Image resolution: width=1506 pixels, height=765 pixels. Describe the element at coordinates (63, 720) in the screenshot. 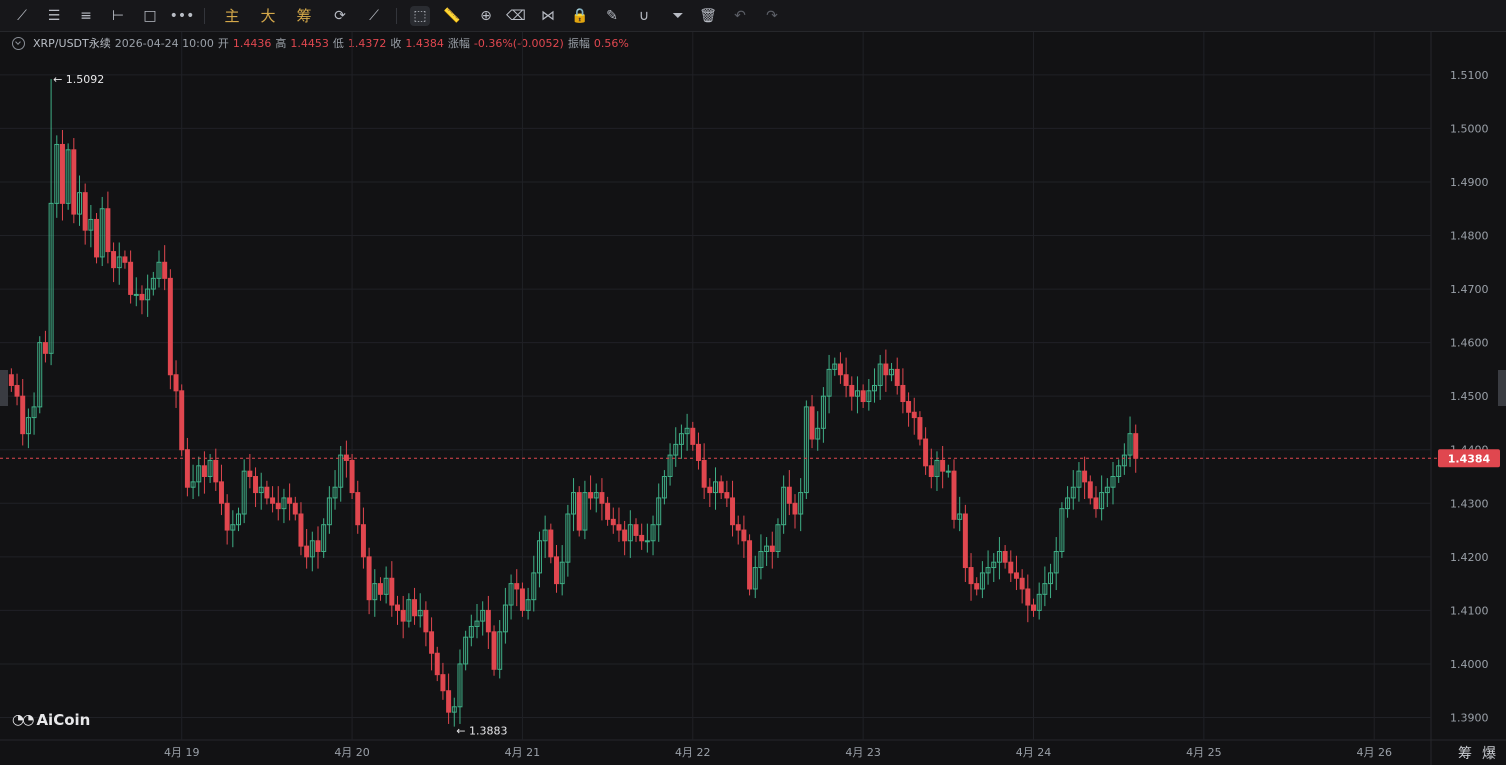

I see `logo-text: AiCoin` at that location.